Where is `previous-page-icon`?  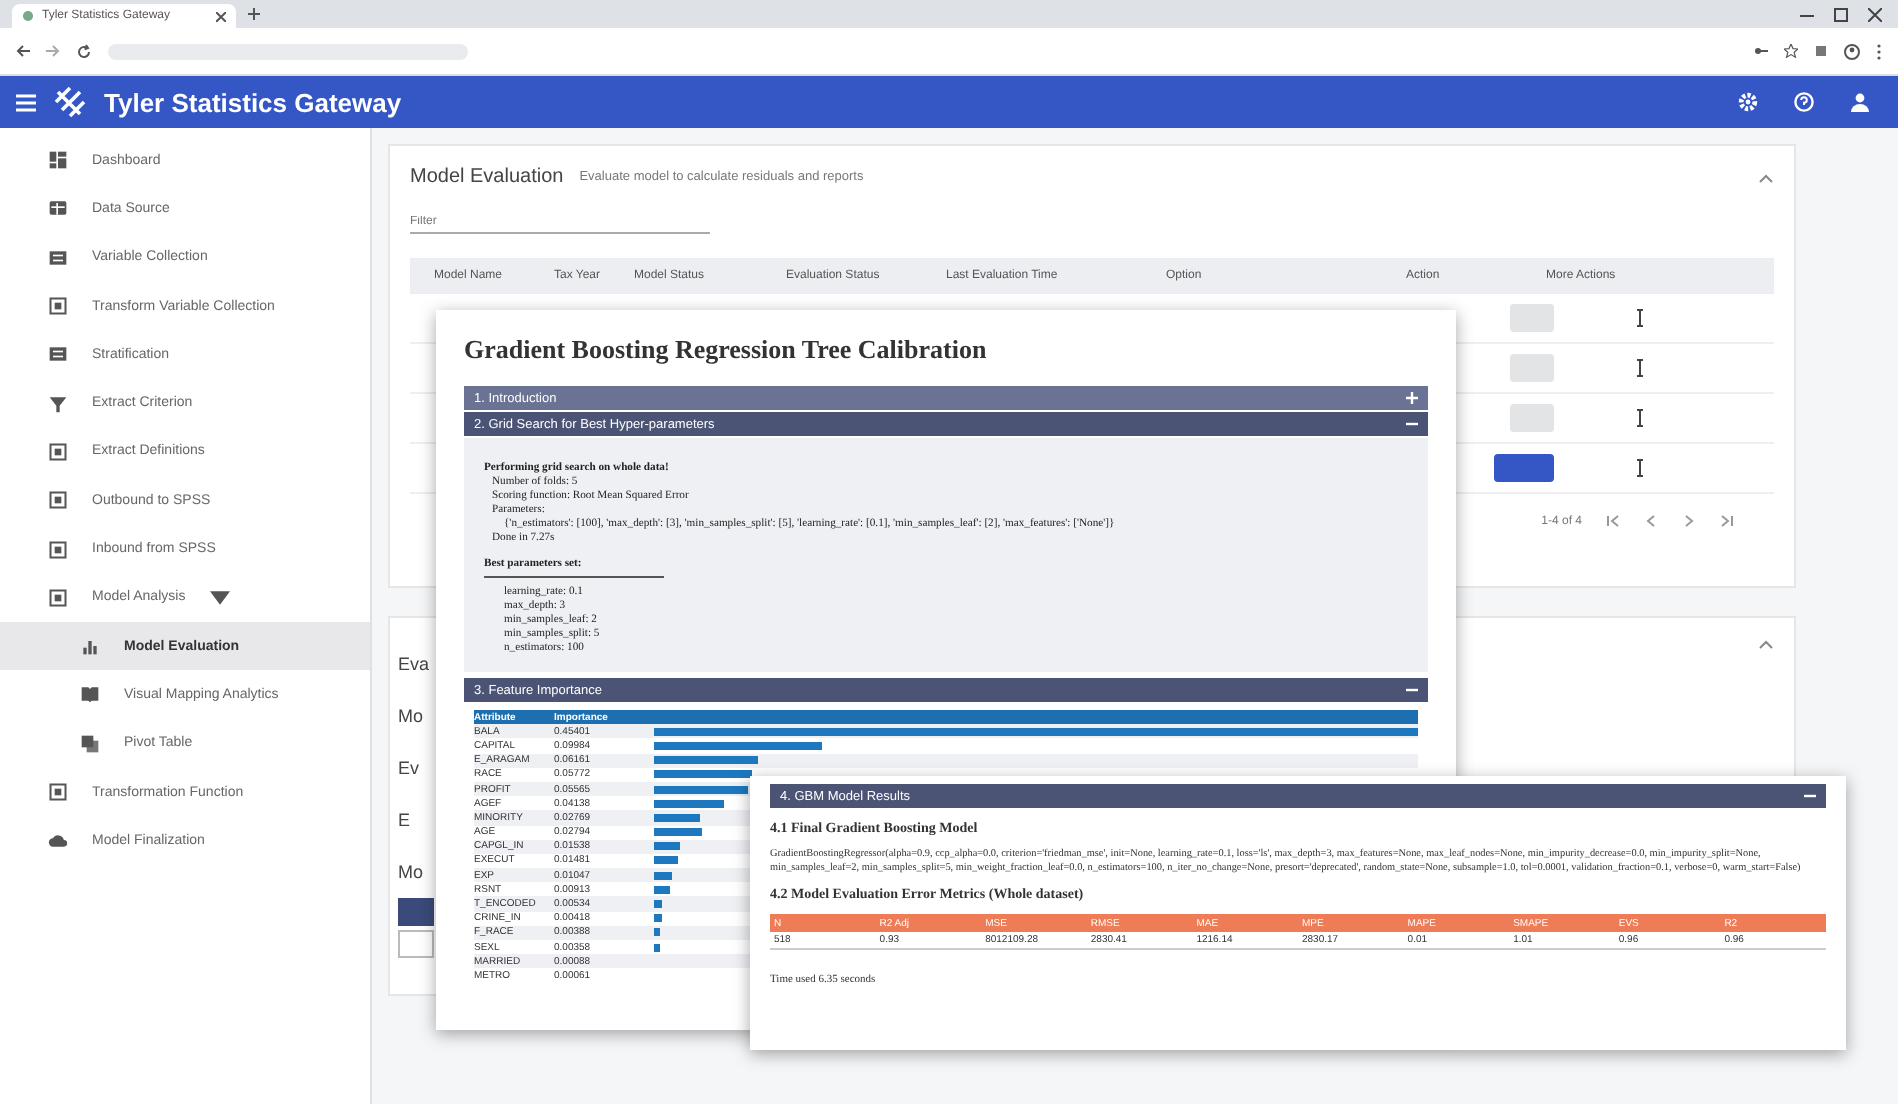
previous-page-icon is located at coordinates (1651, 521).